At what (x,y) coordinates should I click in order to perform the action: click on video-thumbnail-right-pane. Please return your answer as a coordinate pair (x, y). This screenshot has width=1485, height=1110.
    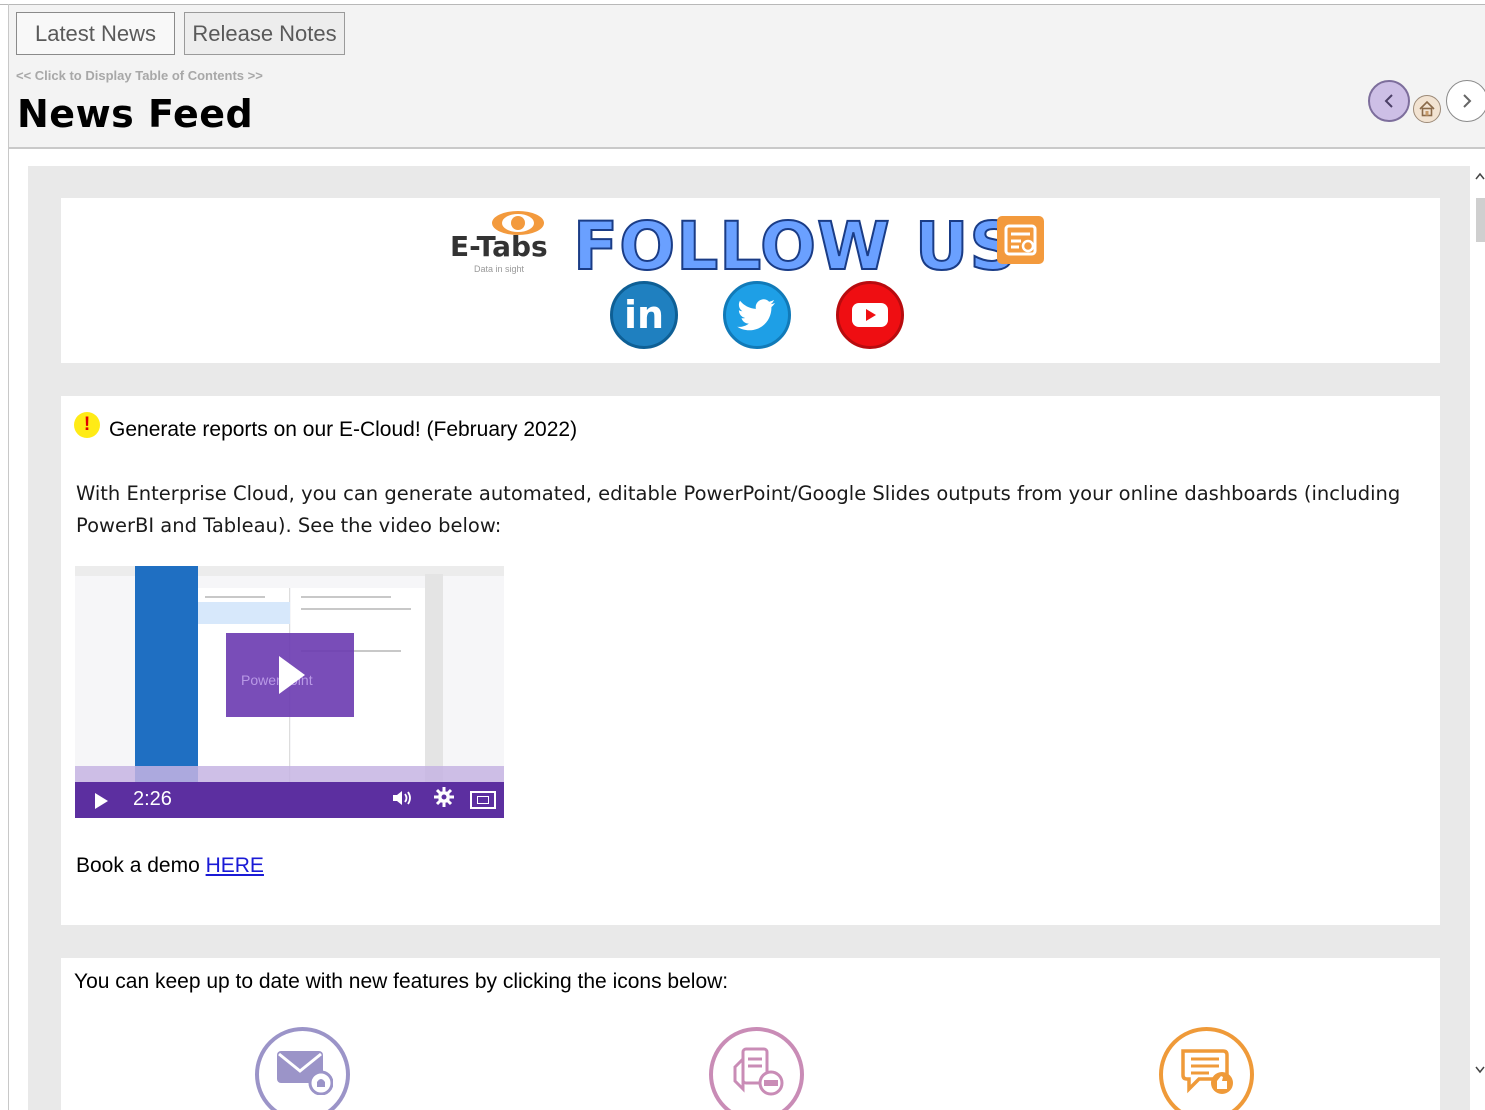
    Looking at the image, I should click on (434, 679).